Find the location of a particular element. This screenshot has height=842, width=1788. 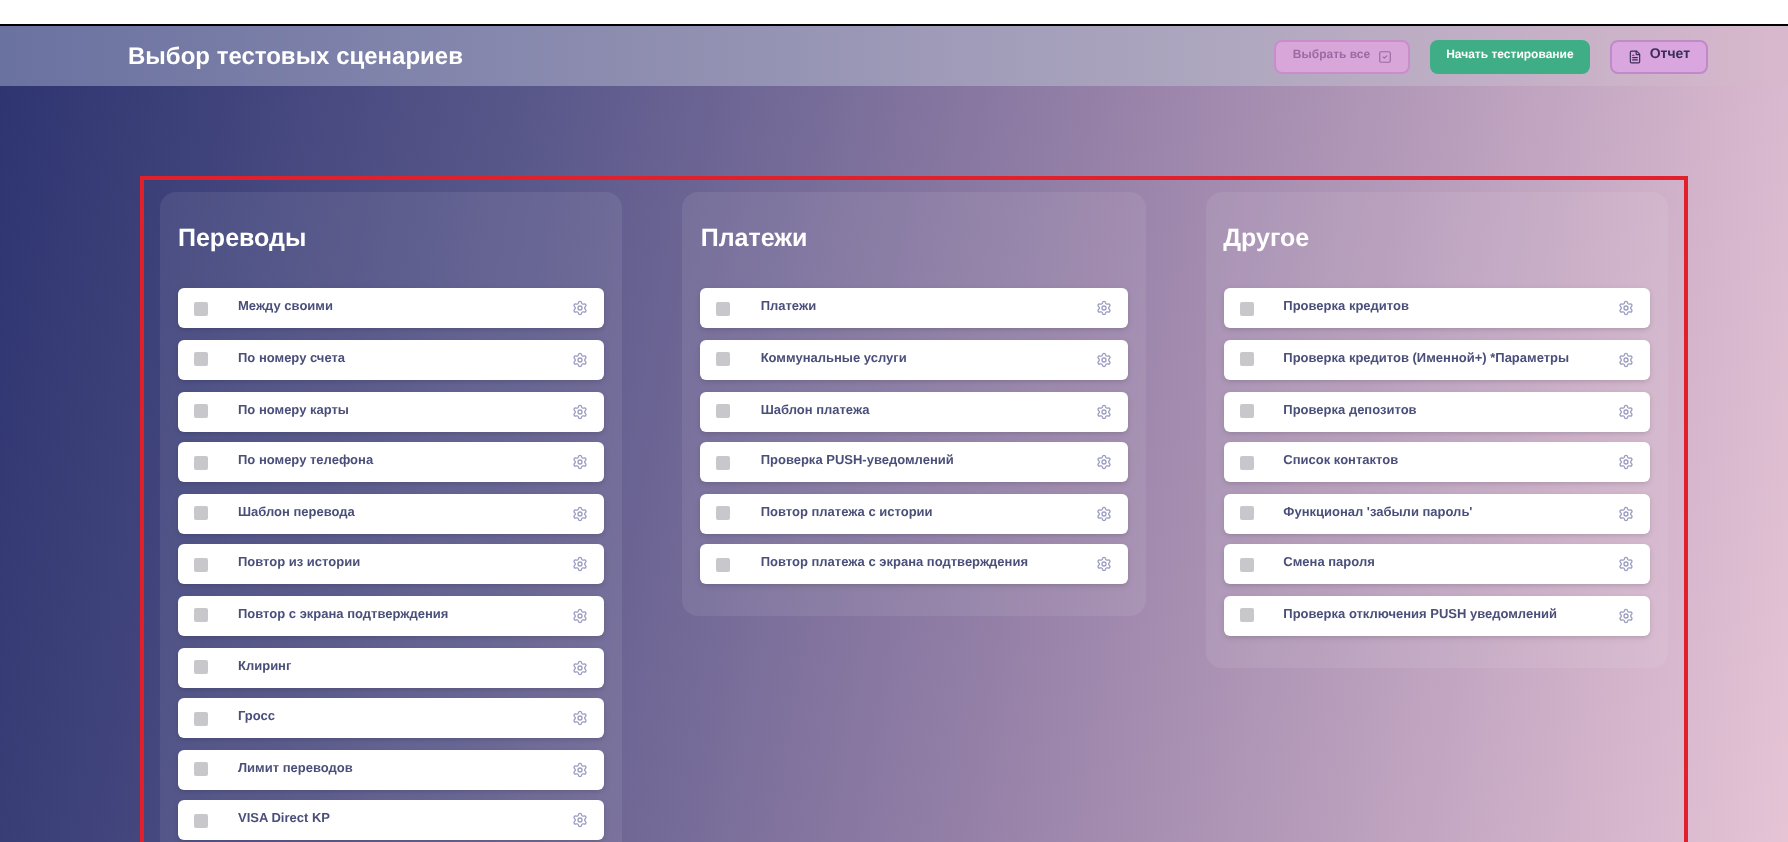

document-icon is located at coordinates (1634, 56).